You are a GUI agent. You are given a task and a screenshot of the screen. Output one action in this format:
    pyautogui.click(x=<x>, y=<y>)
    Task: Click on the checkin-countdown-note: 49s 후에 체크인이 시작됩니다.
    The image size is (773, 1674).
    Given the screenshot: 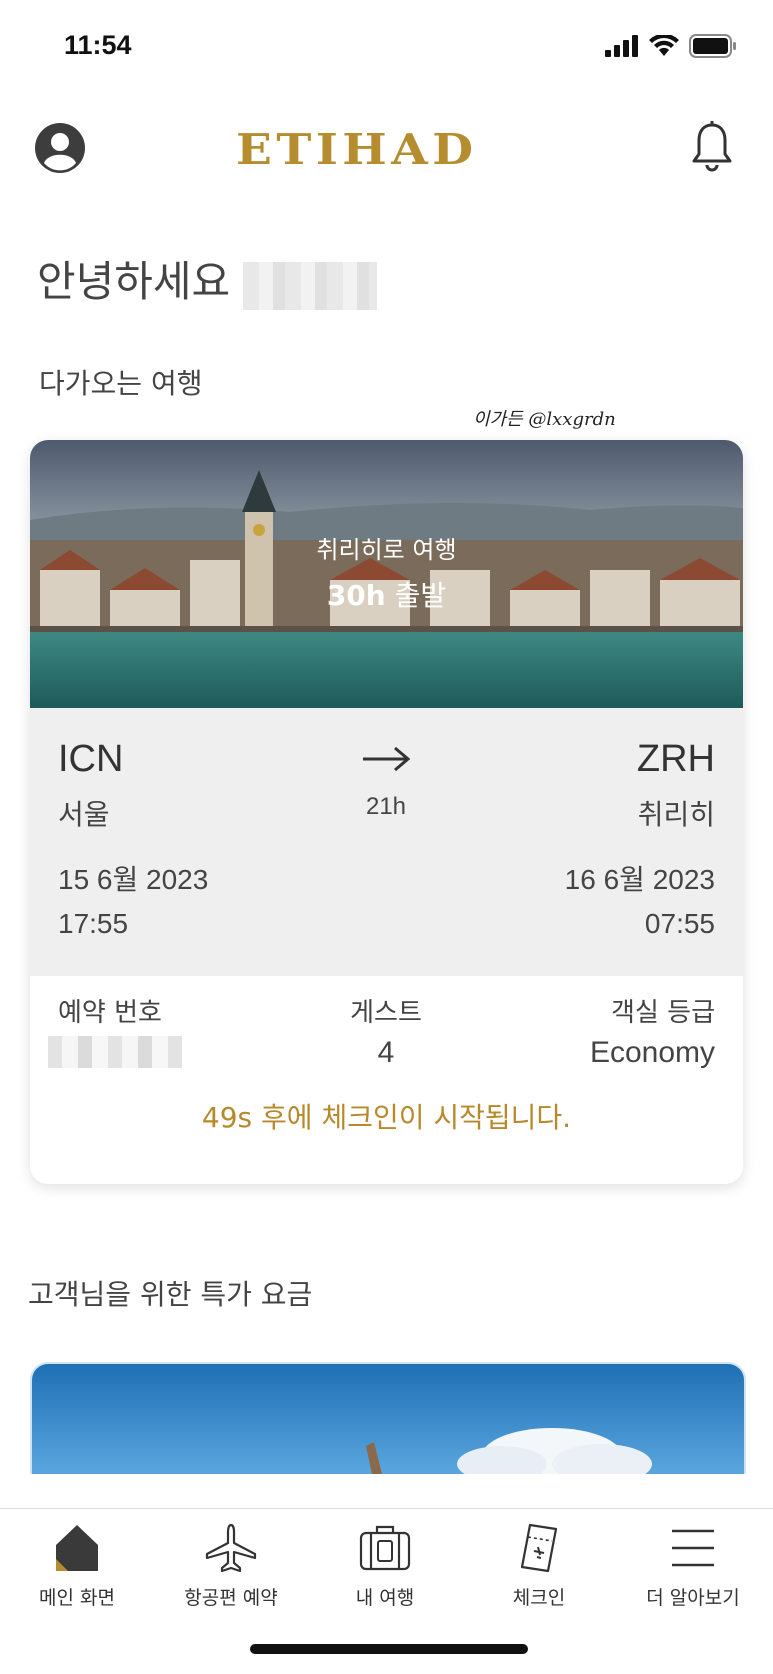 What is the action you would take?
    pyautogui.click(x=386, y=1117)
    